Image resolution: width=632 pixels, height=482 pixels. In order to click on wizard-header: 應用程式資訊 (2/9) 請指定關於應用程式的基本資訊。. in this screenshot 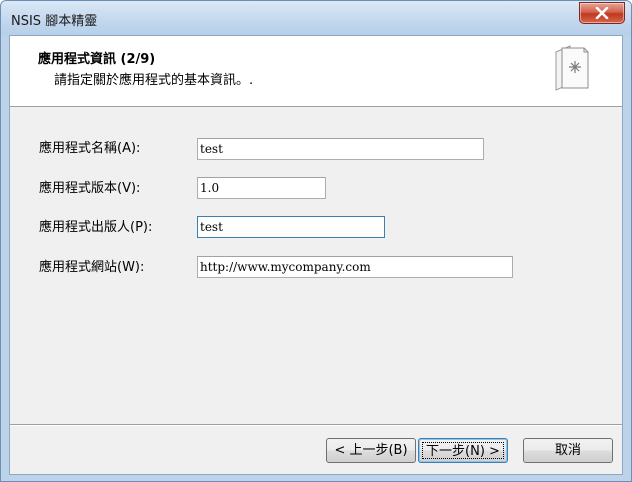, I will do `click(316, 71)`.